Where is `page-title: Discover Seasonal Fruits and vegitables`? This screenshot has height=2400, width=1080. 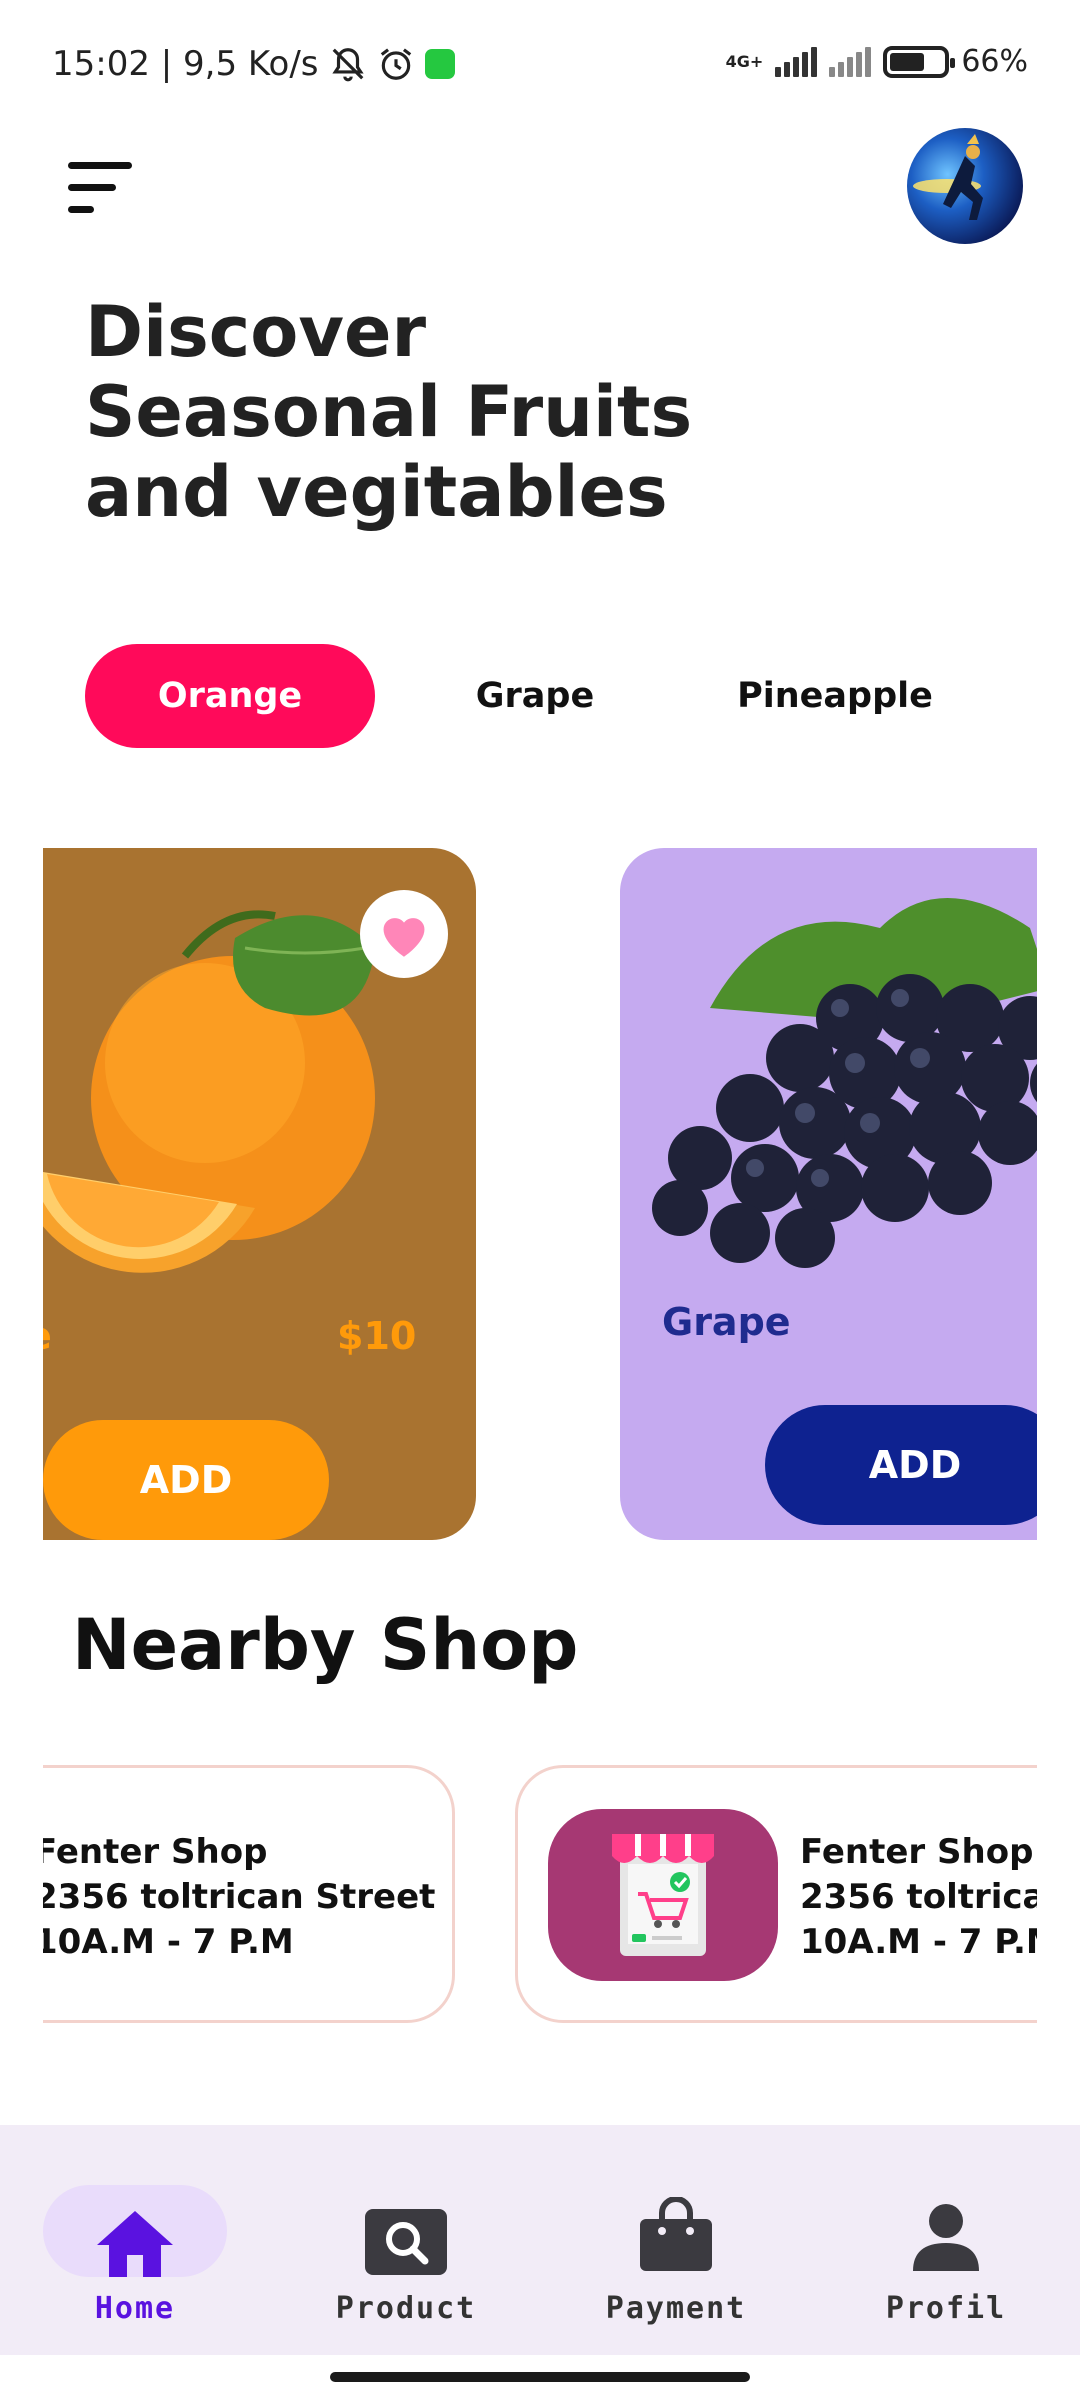 page-title: Discover Seasonal Fruits and vegitables is located at coordinates (389, 412).